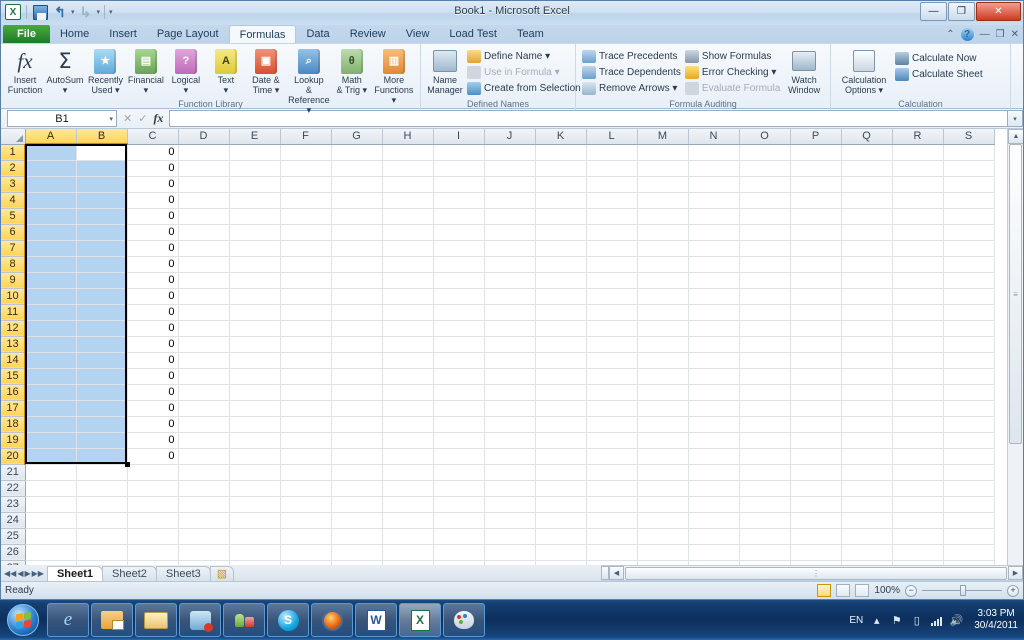 Image resolution: width=1024 pixels, height=640 pixels. I want to click on cell-q11, so click(867, 312).